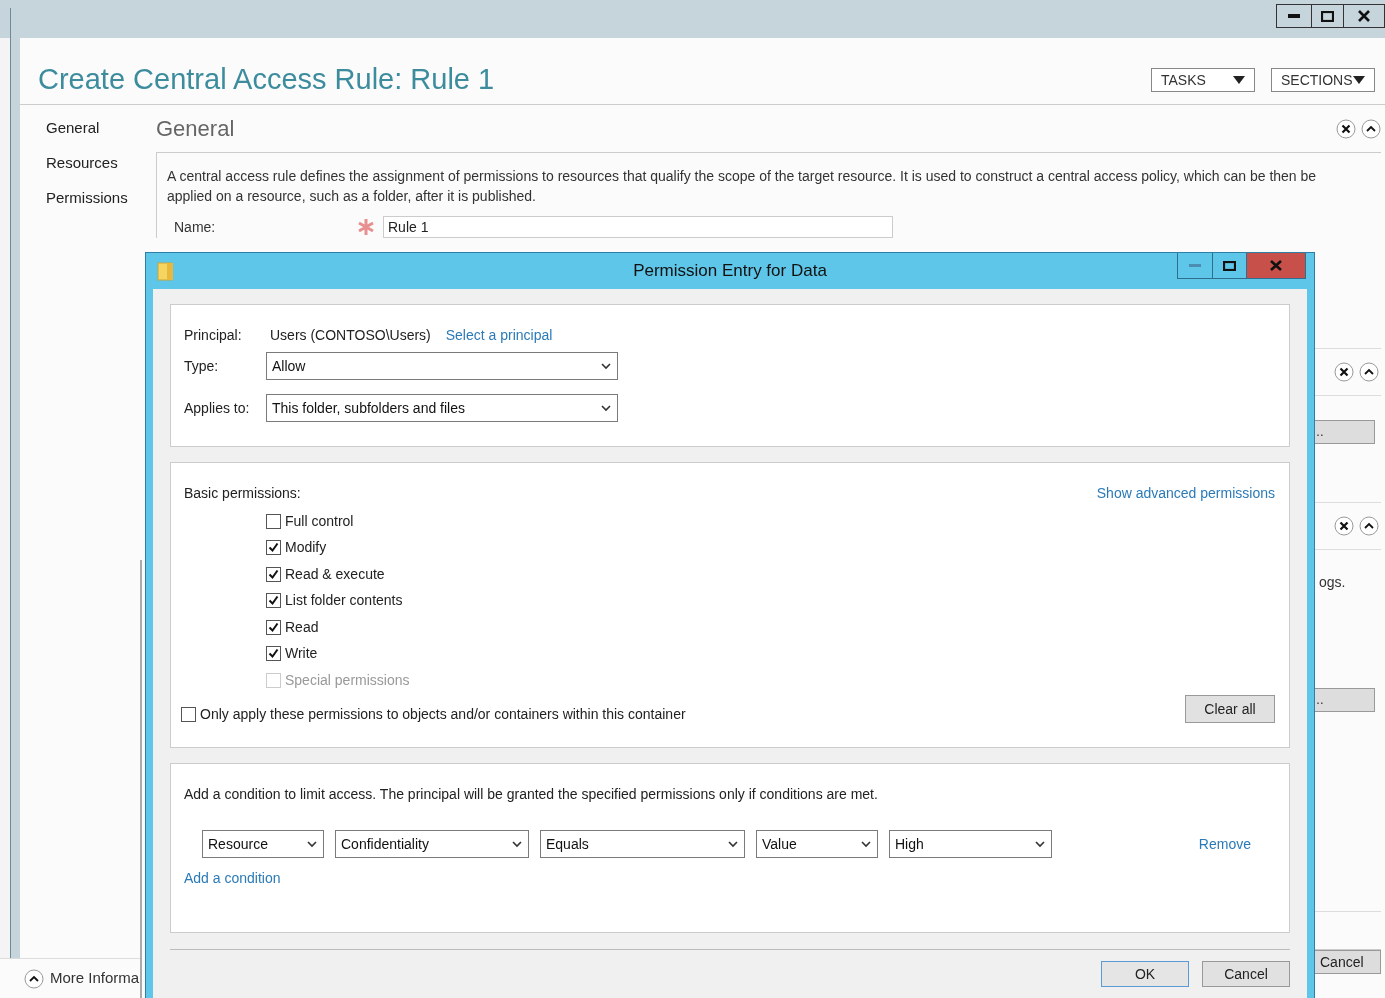  What do you see at coordinates (263, 844) in the screenshot?
I see `dropdown: Resource` at bounding box center [263, 844].